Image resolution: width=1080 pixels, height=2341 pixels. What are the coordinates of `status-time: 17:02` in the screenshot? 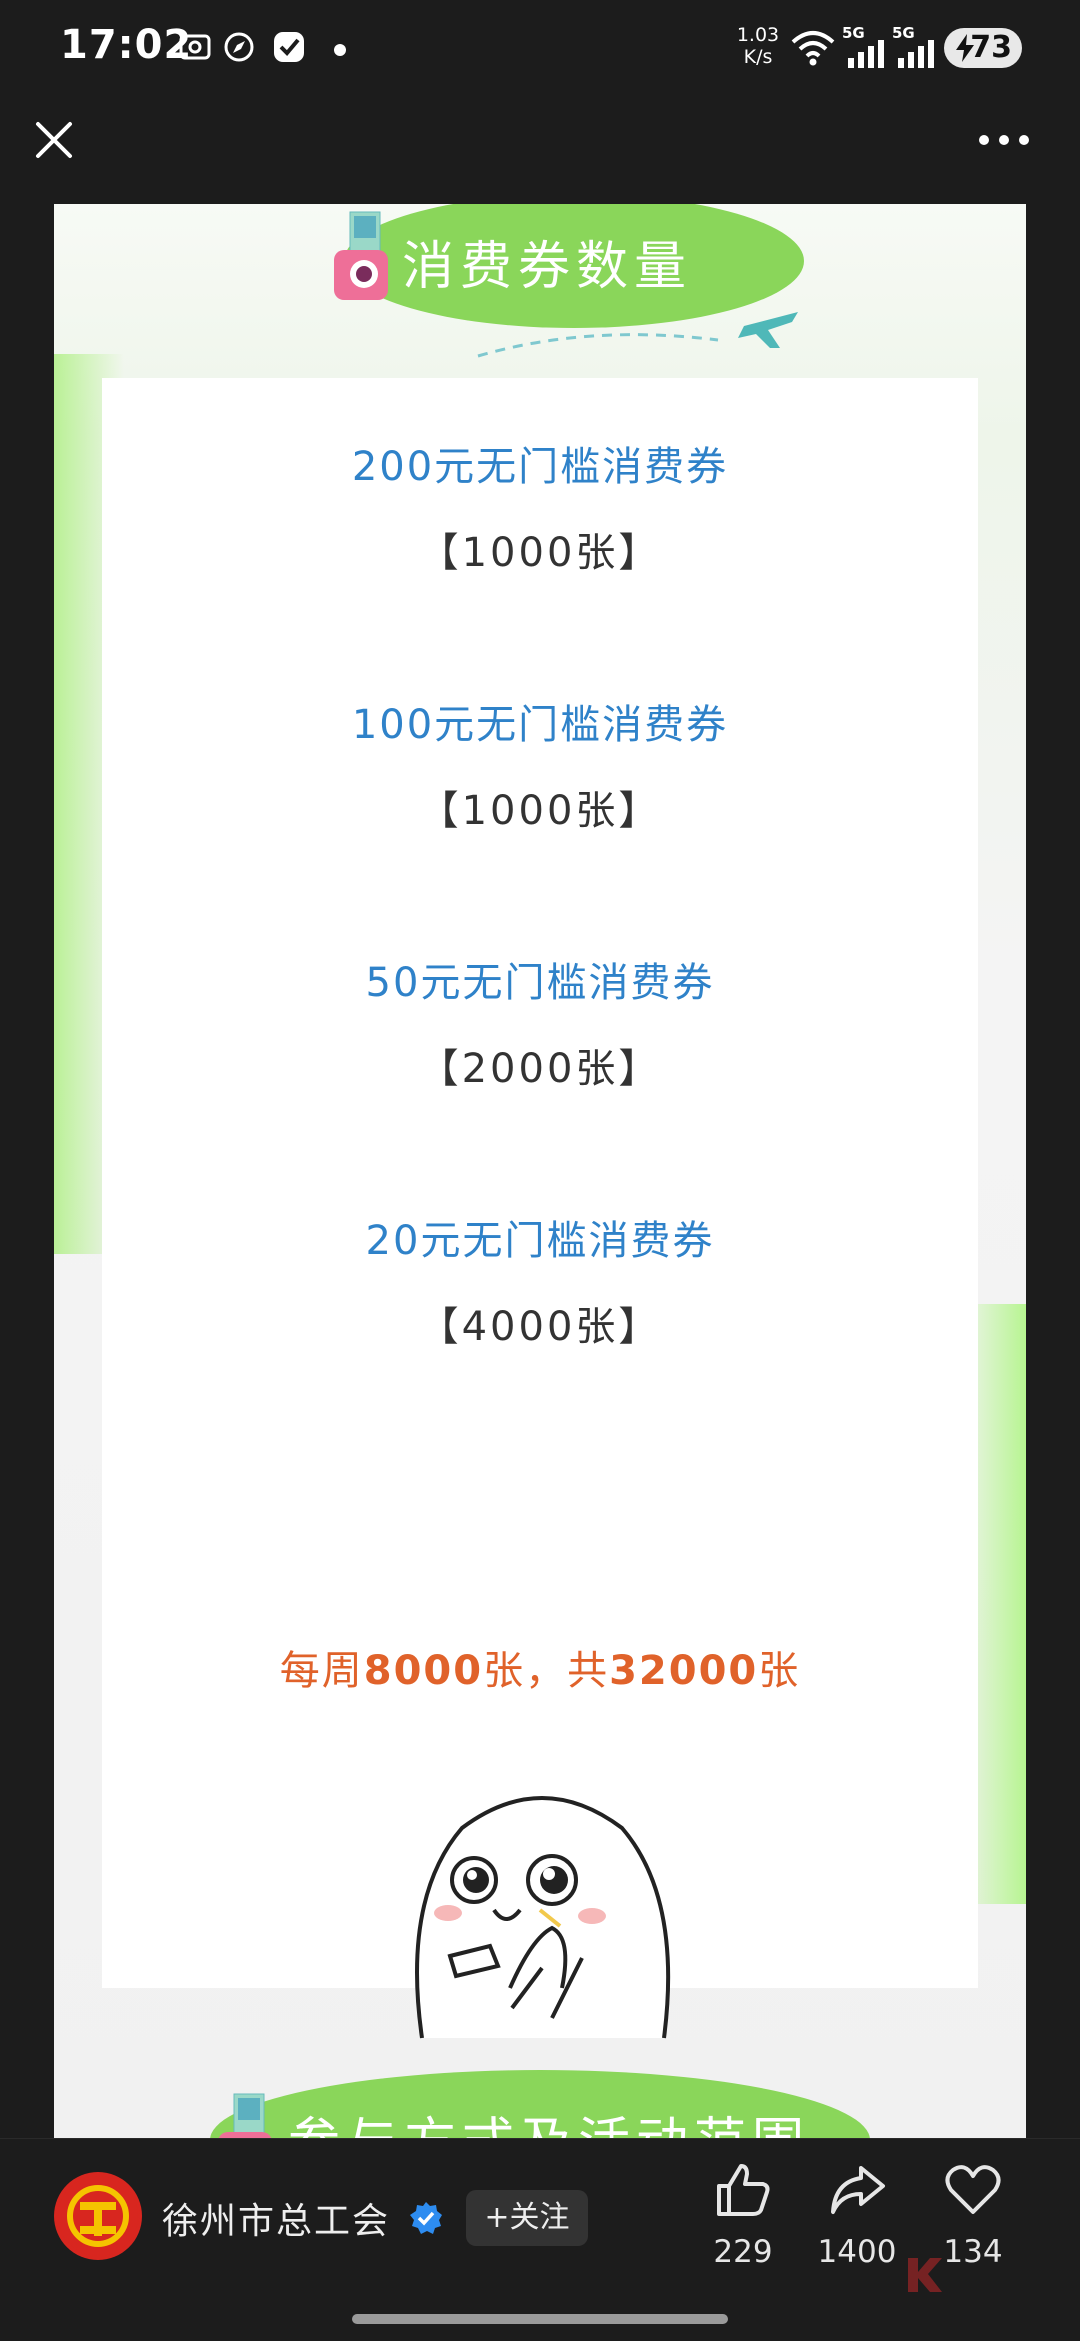 It's located at (126, 45).